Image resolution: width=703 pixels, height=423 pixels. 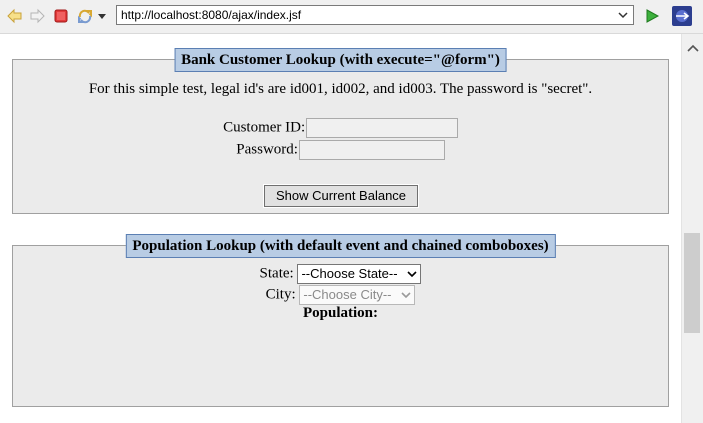 I want to click on population-label: Population:, so click(x=340, y=313).